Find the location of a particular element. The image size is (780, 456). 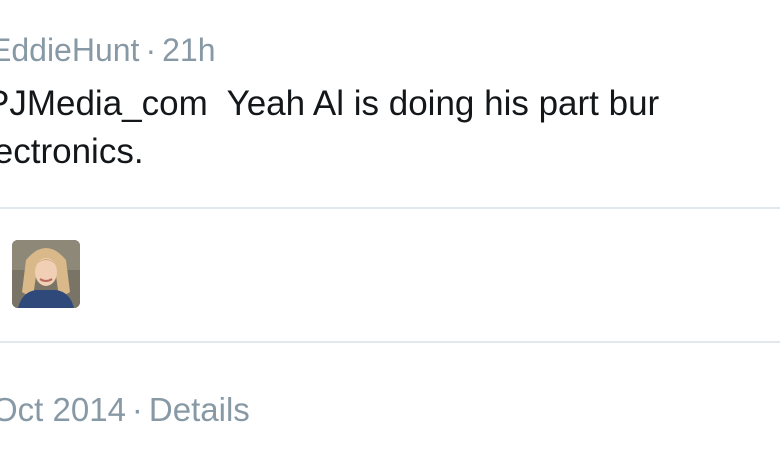

tweet-header: EddieHunt · 21h is located at coordinates (107, 50).